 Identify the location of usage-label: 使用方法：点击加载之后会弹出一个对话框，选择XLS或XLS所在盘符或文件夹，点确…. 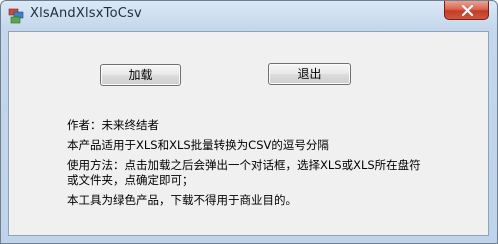
(244, 172).